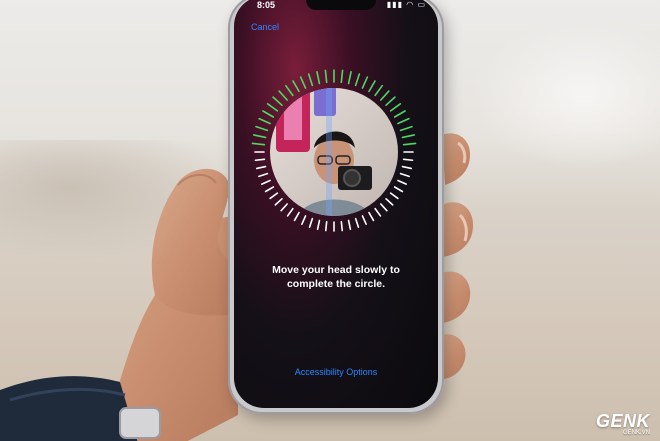 The image size is (660, 441). Describe the element at coordinates (341, 5) in the screenshot. I see `notch` at that location.